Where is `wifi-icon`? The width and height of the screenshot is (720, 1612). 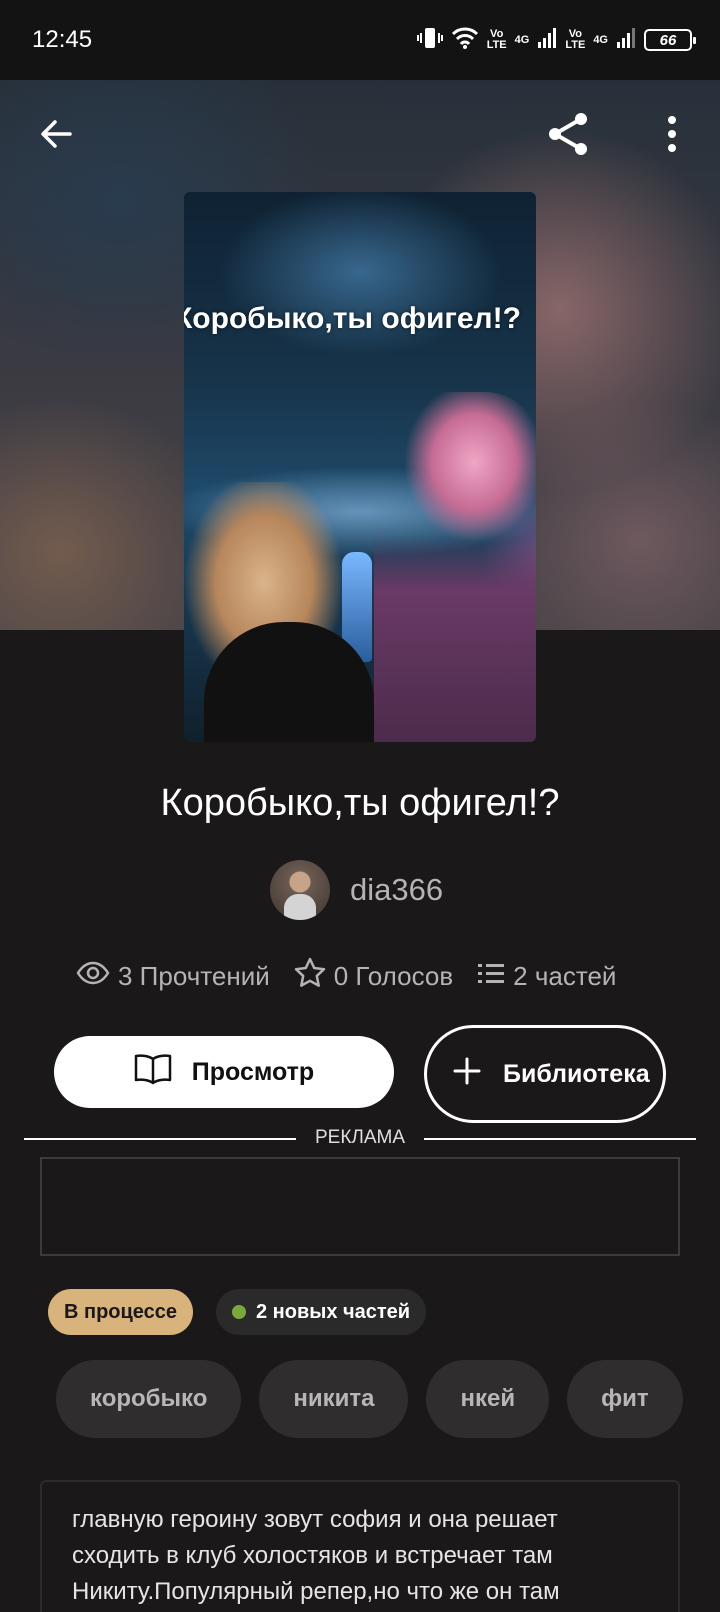 wifi-icon is located at coordinates (465, 40).